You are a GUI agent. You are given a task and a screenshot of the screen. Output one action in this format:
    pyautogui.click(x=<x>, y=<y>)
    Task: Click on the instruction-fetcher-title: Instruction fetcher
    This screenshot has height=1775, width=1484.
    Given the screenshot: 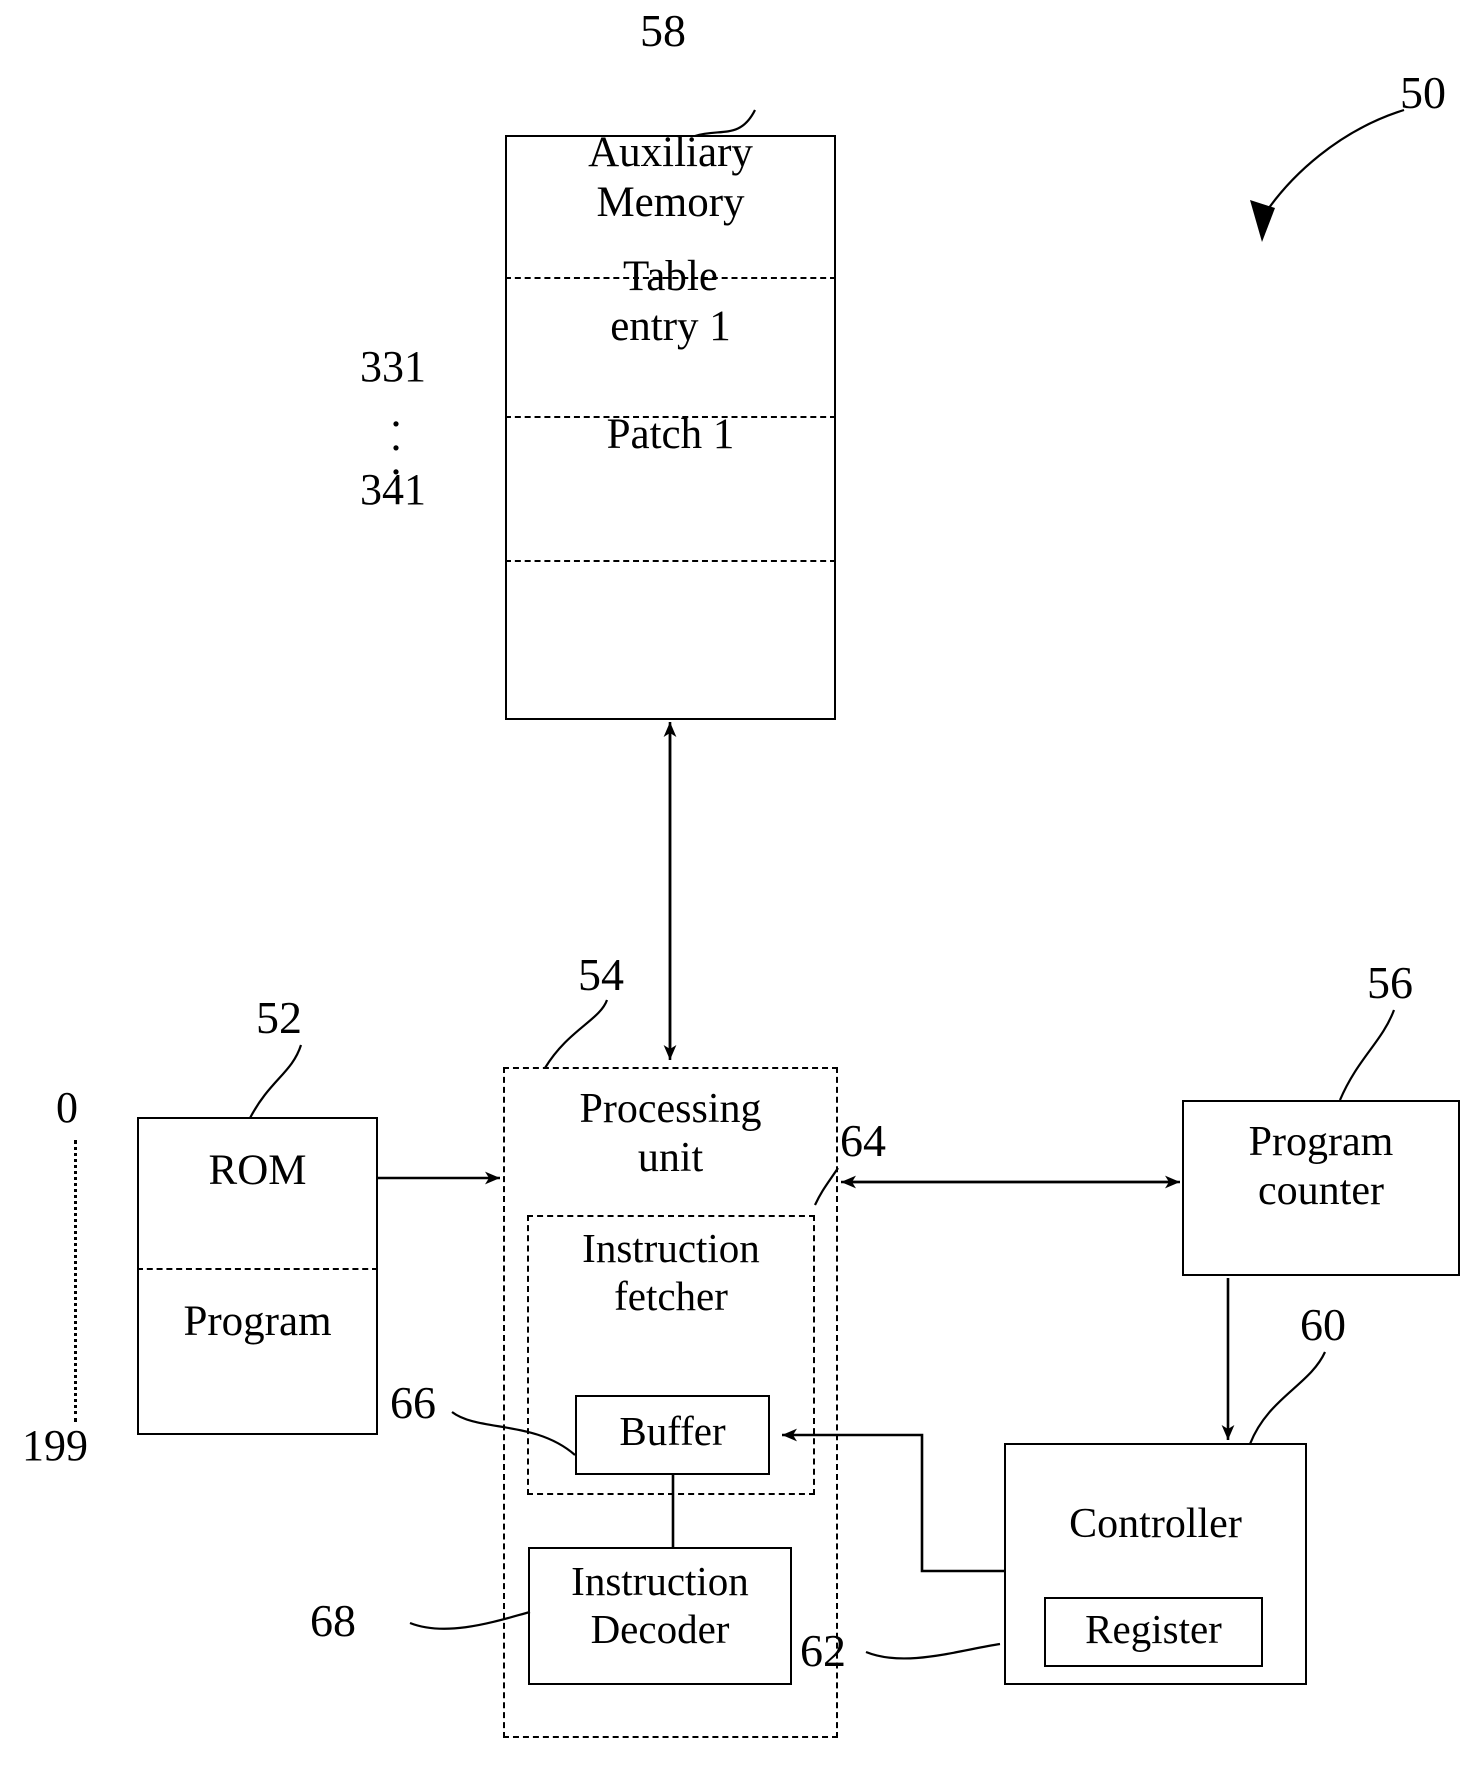 What is the action you would take?
    pyautogui.click(x=671, y=1272)
    